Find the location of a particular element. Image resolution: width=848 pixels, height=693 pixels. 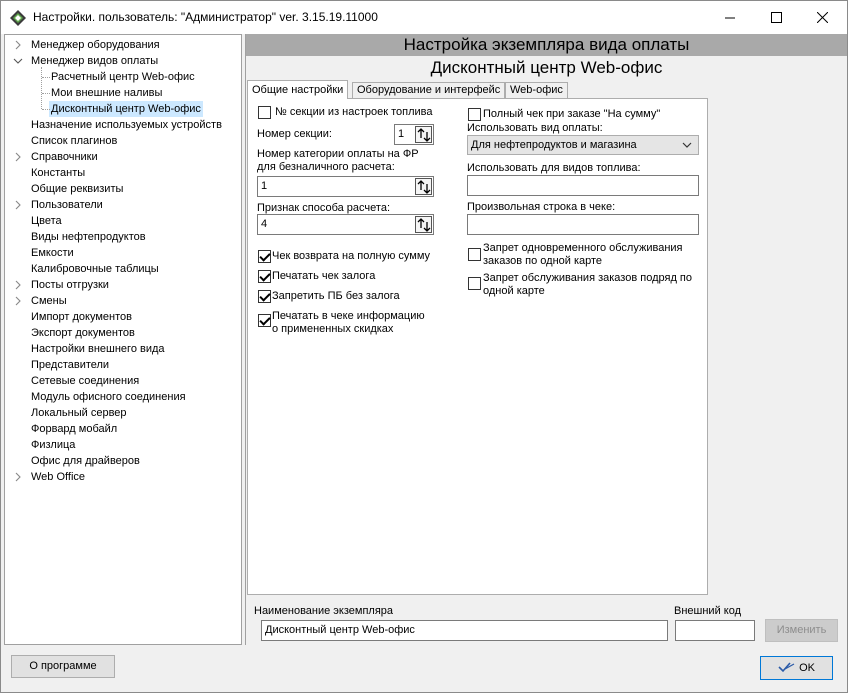

tree-item-экспорт-документов: Экспорт документов is located at coordinates (123, 333).